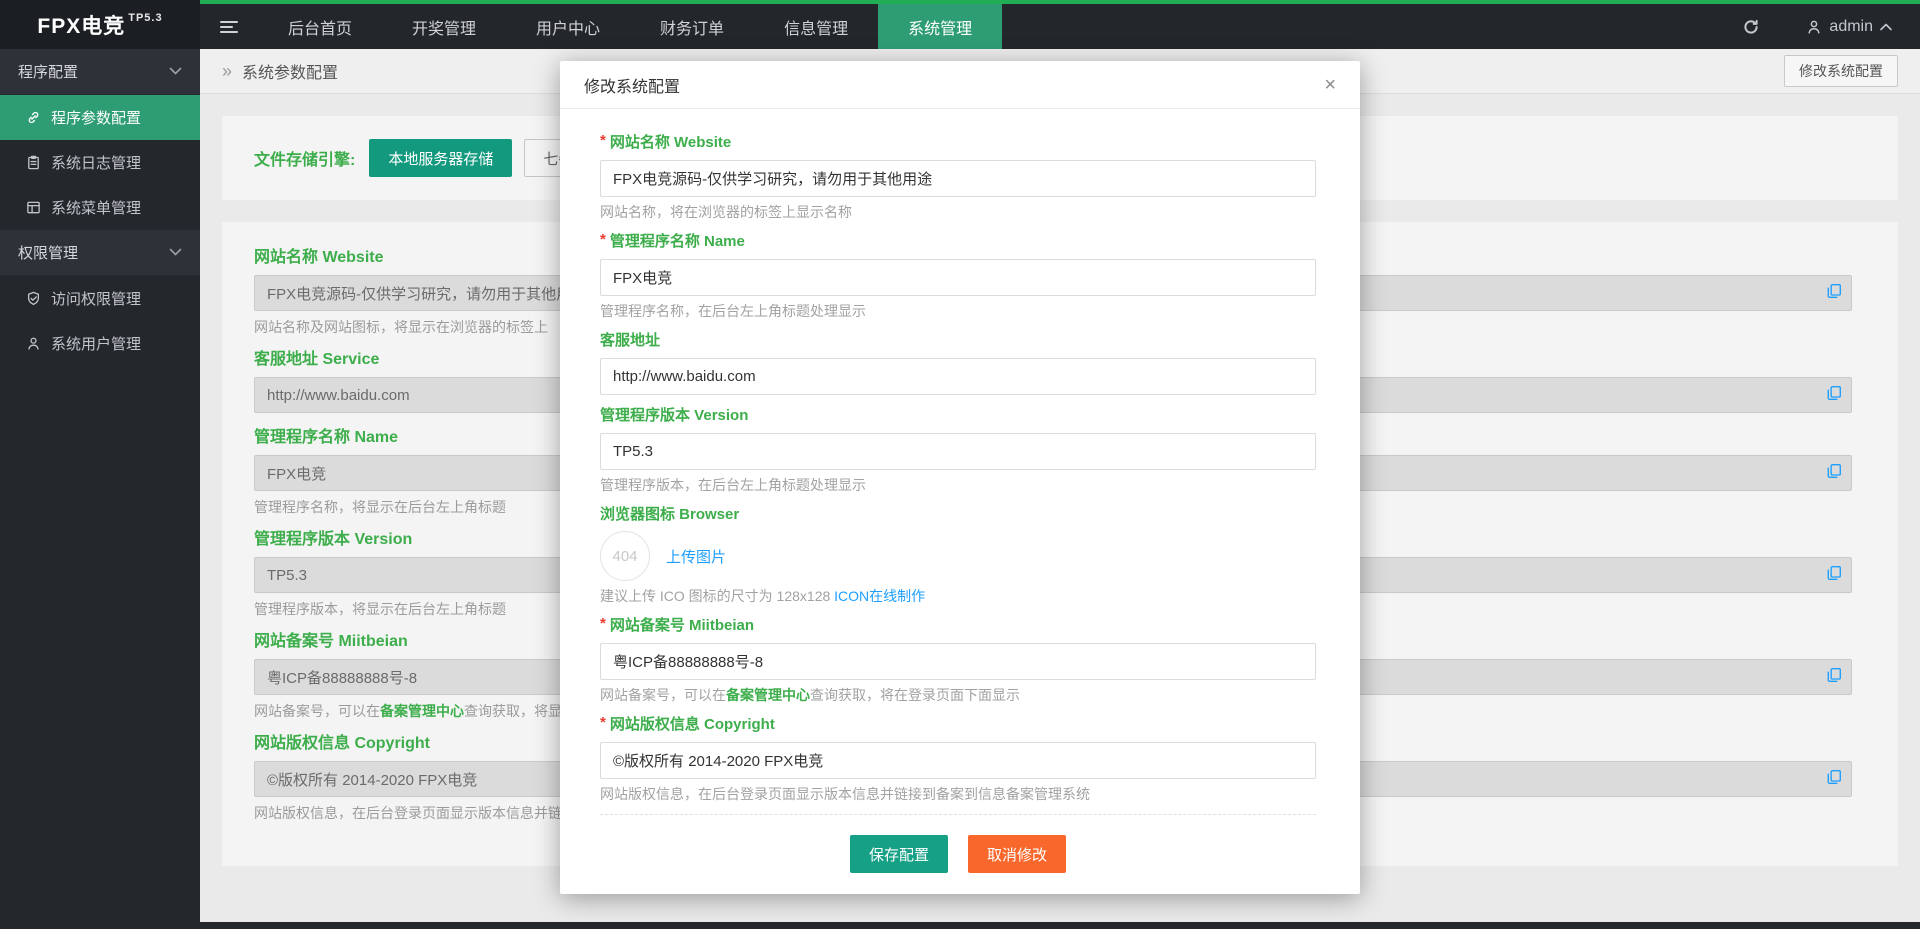 The image size is (1920, 929). What do you see at coordinates (960, 85) in the screenshot?
I see `modal-title-bar: 修改系统配置 ×` at bounding box center [960, 85].